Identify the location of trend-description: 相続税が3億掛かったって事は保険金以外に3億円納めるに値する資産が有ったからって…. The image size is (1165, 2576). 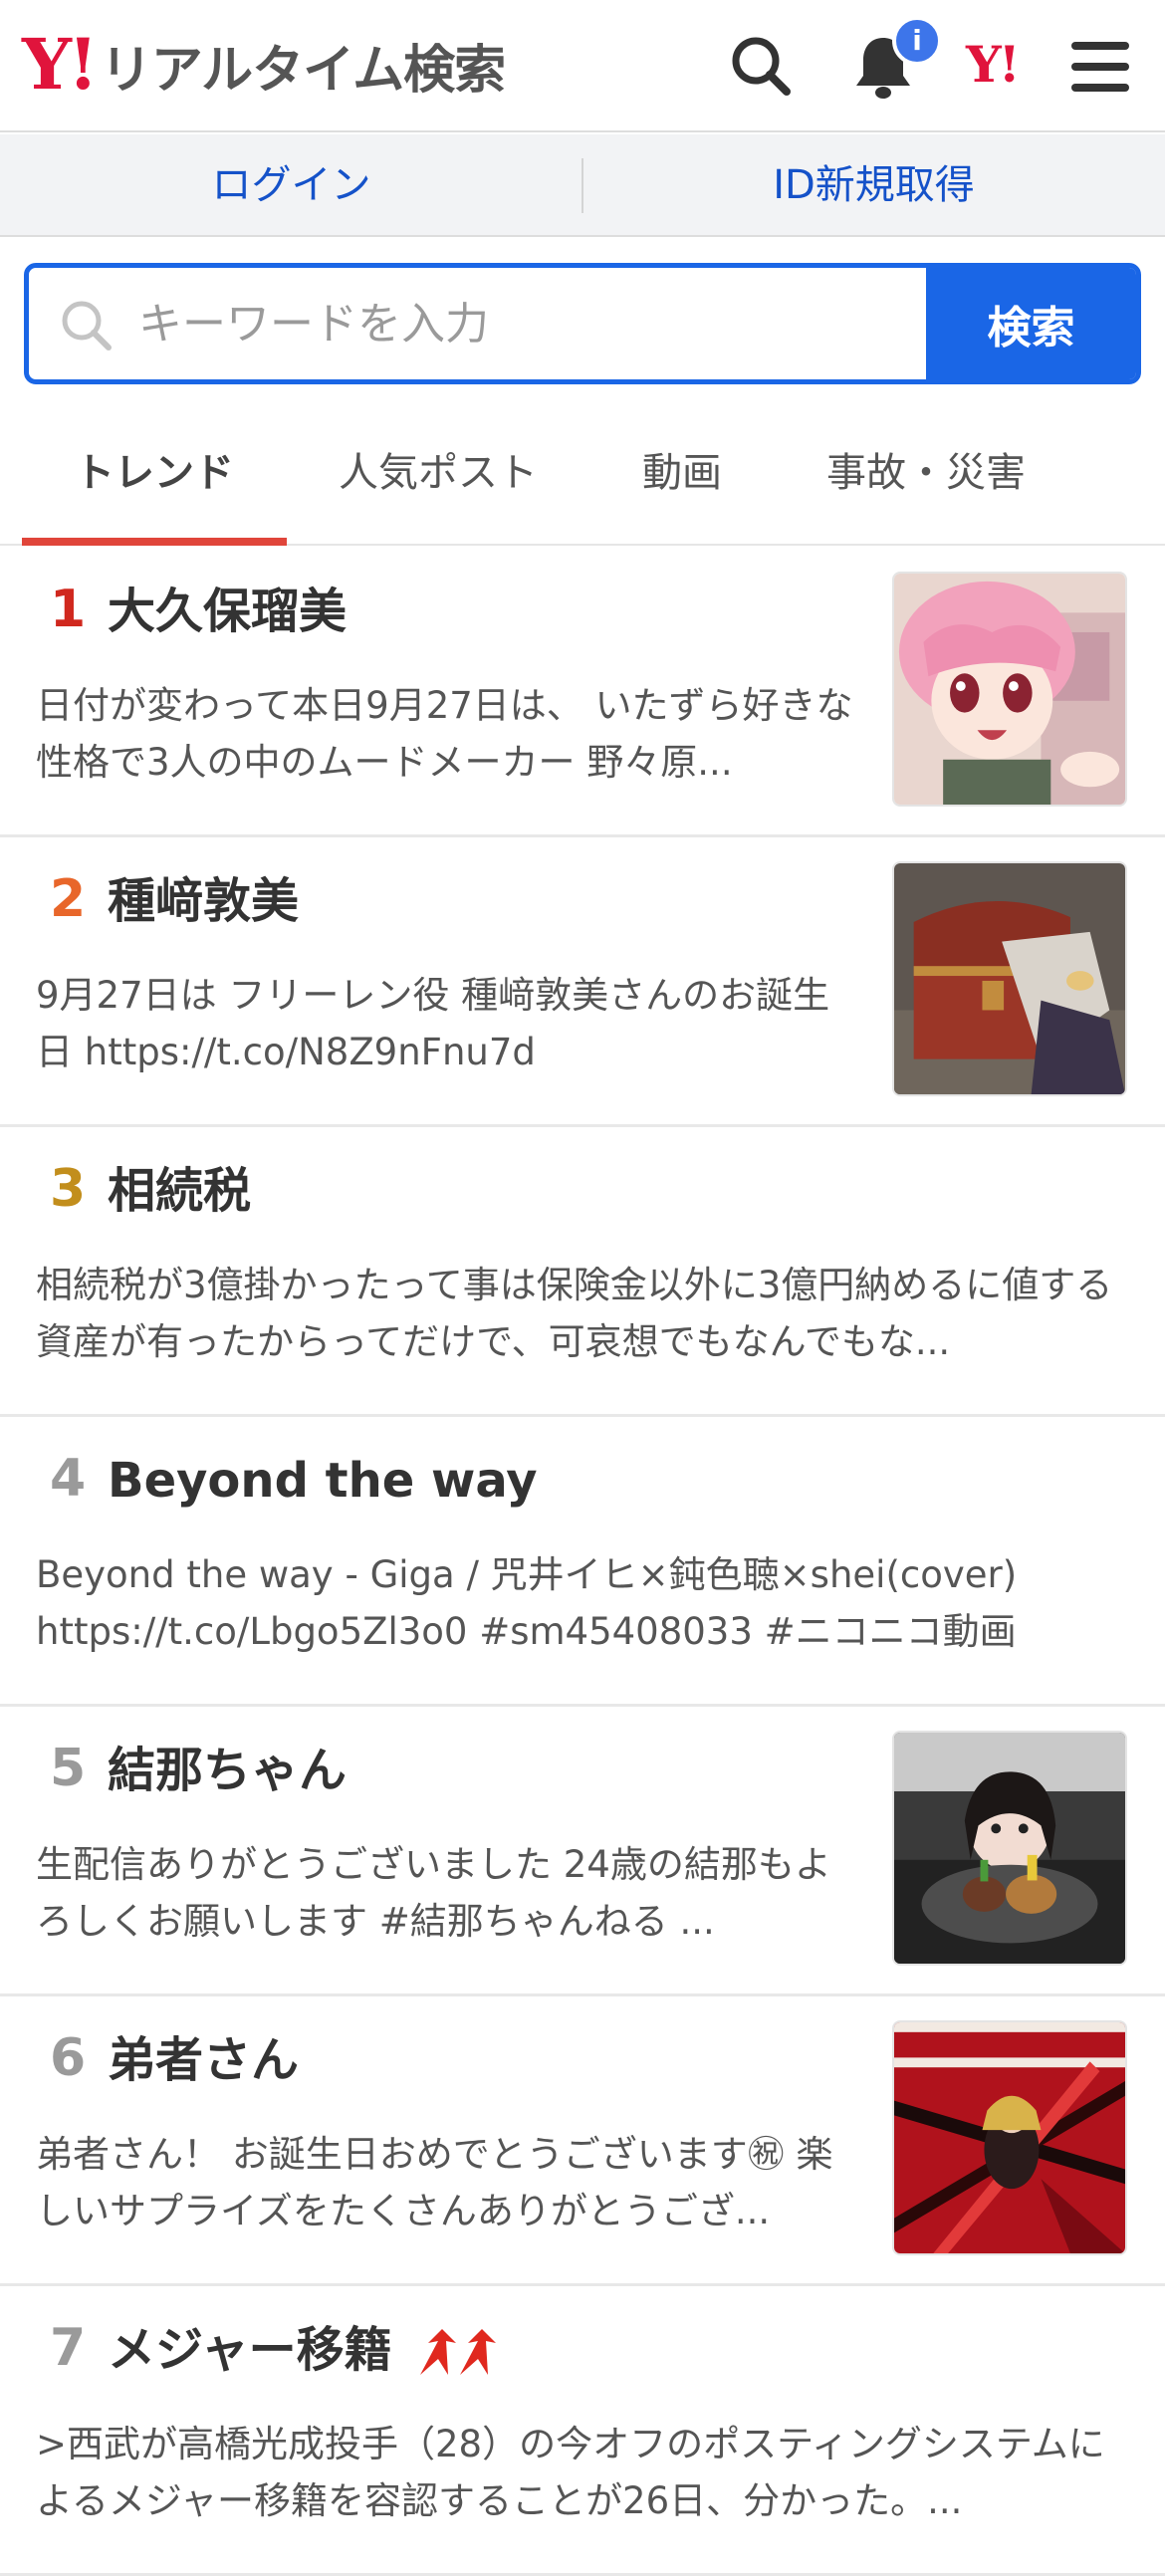
(575, 1313).